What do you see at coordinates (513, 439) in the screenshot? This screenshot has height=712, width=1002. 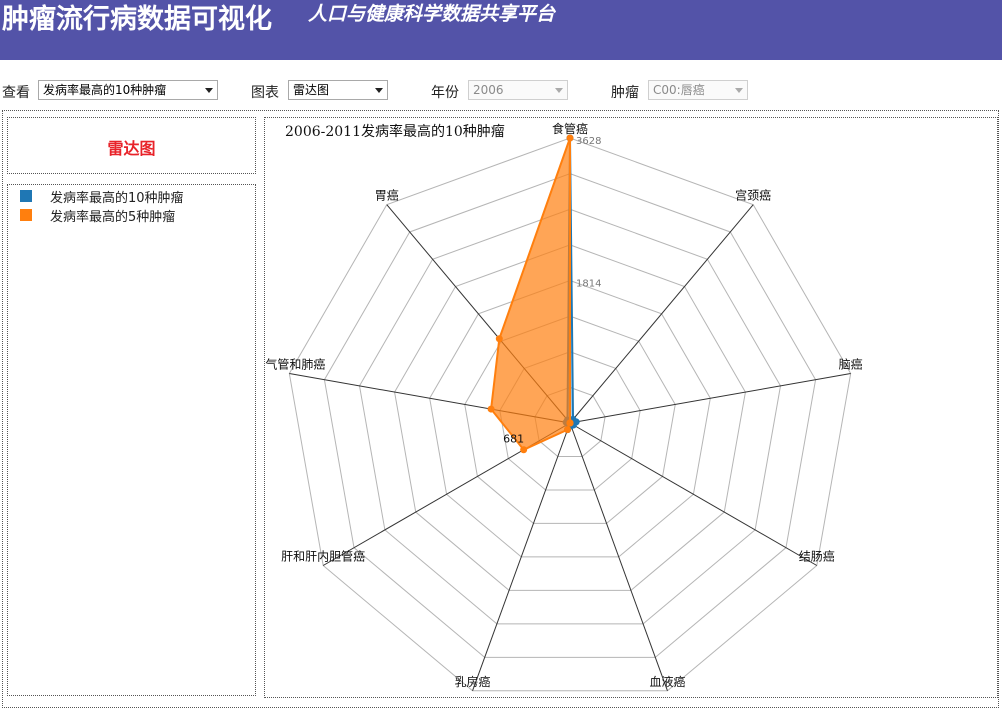 I see `radar-value-label: 681` at bounding box center [513, 439].